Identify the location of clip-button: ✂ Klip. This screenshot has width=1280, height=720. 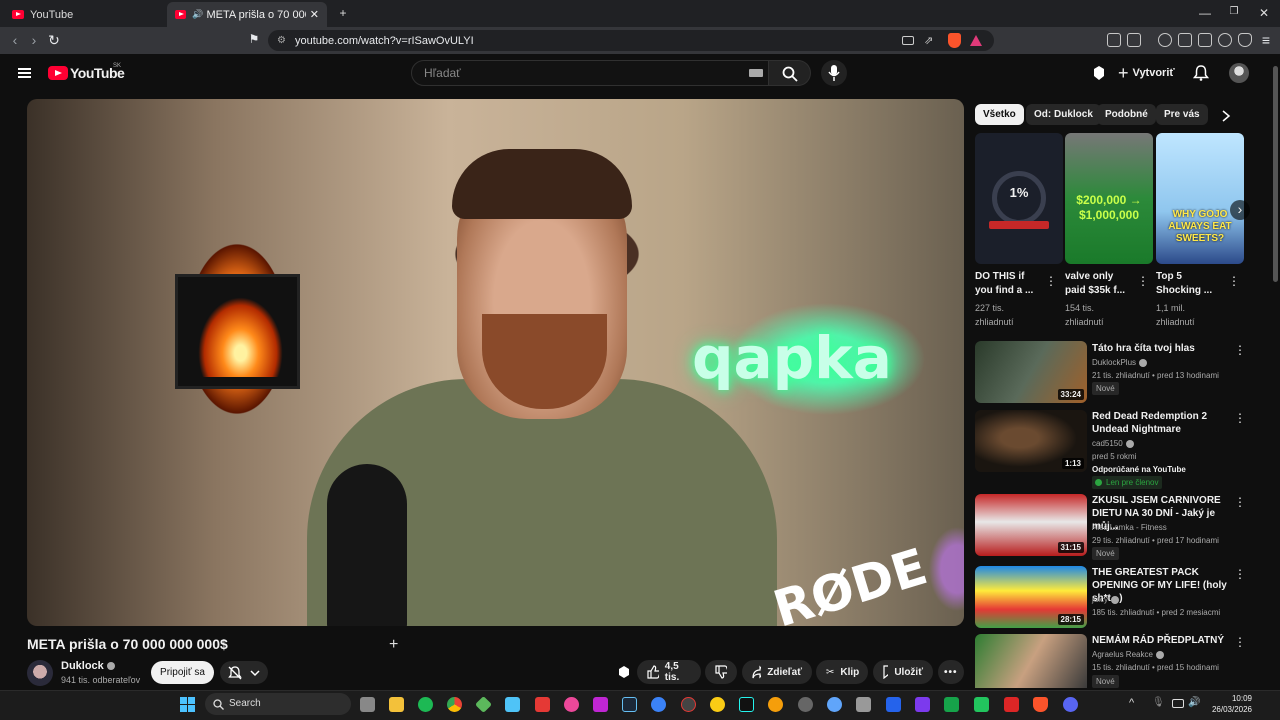
(842, 672).